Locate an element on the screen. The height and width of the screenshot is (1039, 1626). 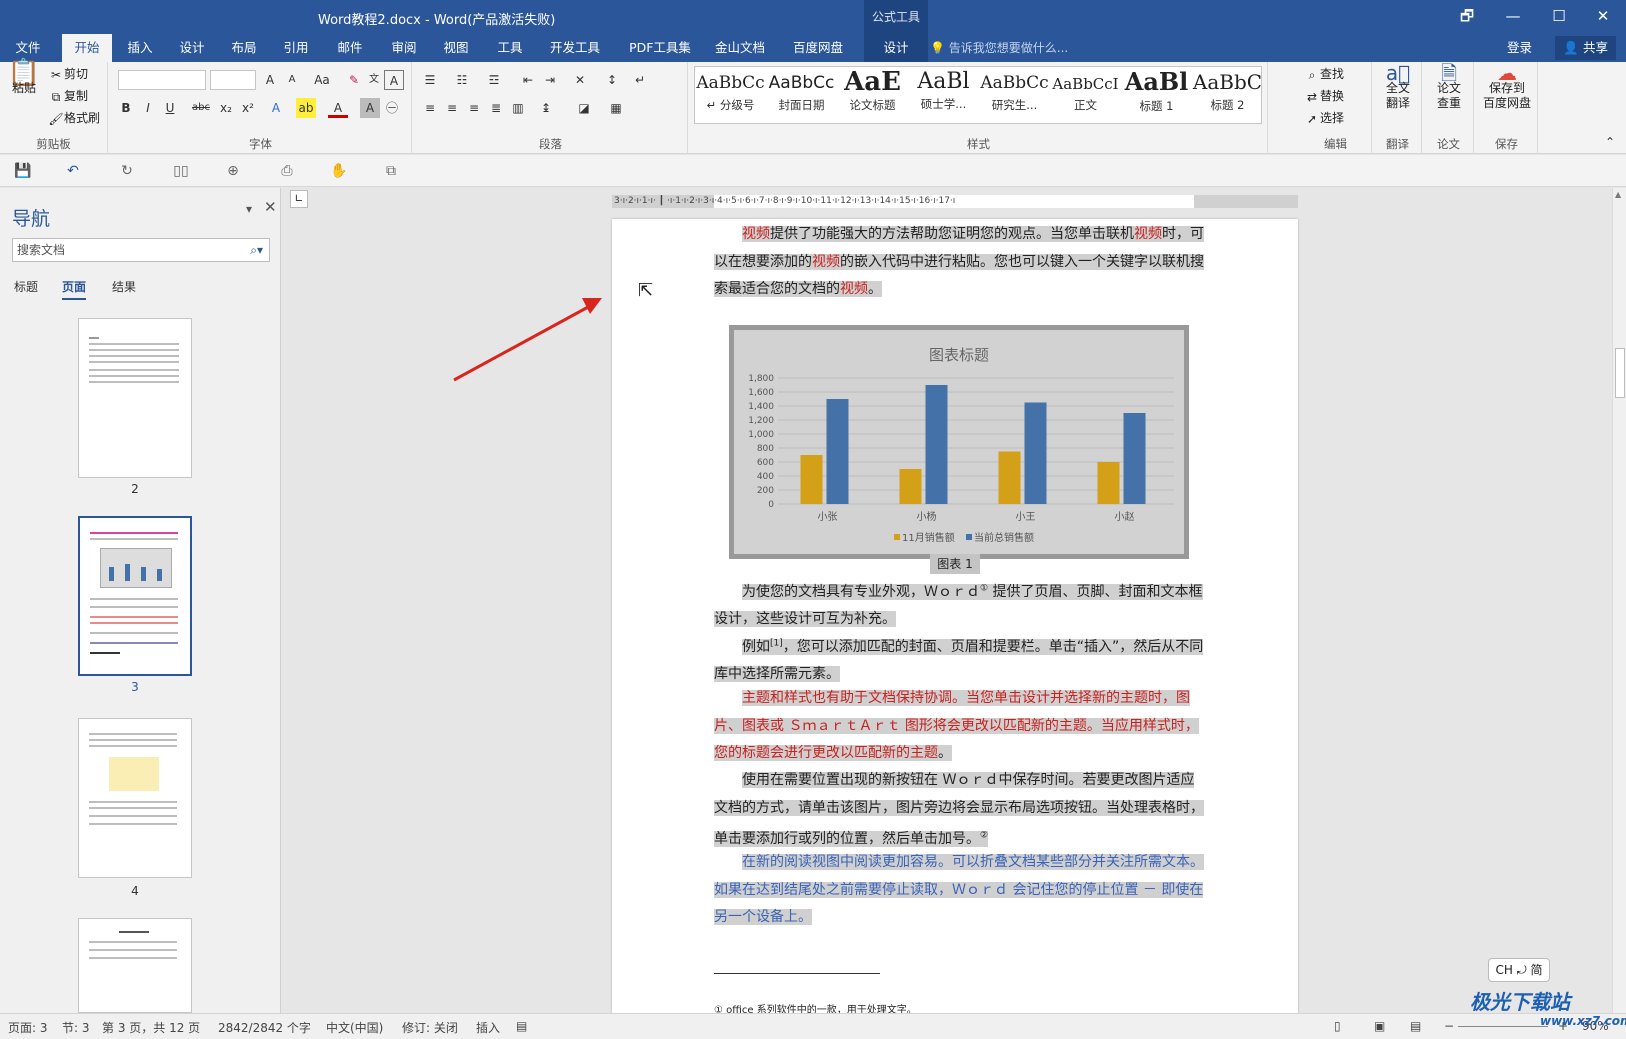
status-word-count: 2842/2842 个字 is located at coordinates (264, 1027).